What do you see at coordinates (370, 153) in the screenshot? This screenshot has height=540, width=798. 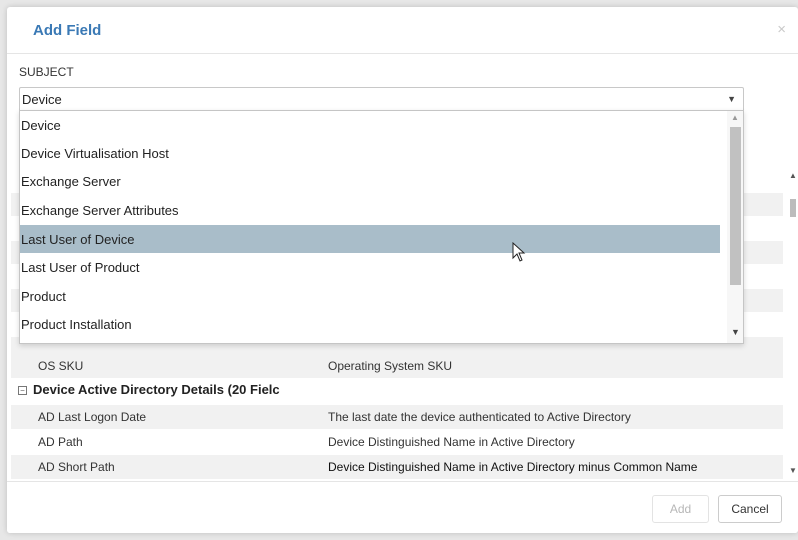 I see `dropdown-option: Device Virtualisation Host` at bounding box center [370, 153].